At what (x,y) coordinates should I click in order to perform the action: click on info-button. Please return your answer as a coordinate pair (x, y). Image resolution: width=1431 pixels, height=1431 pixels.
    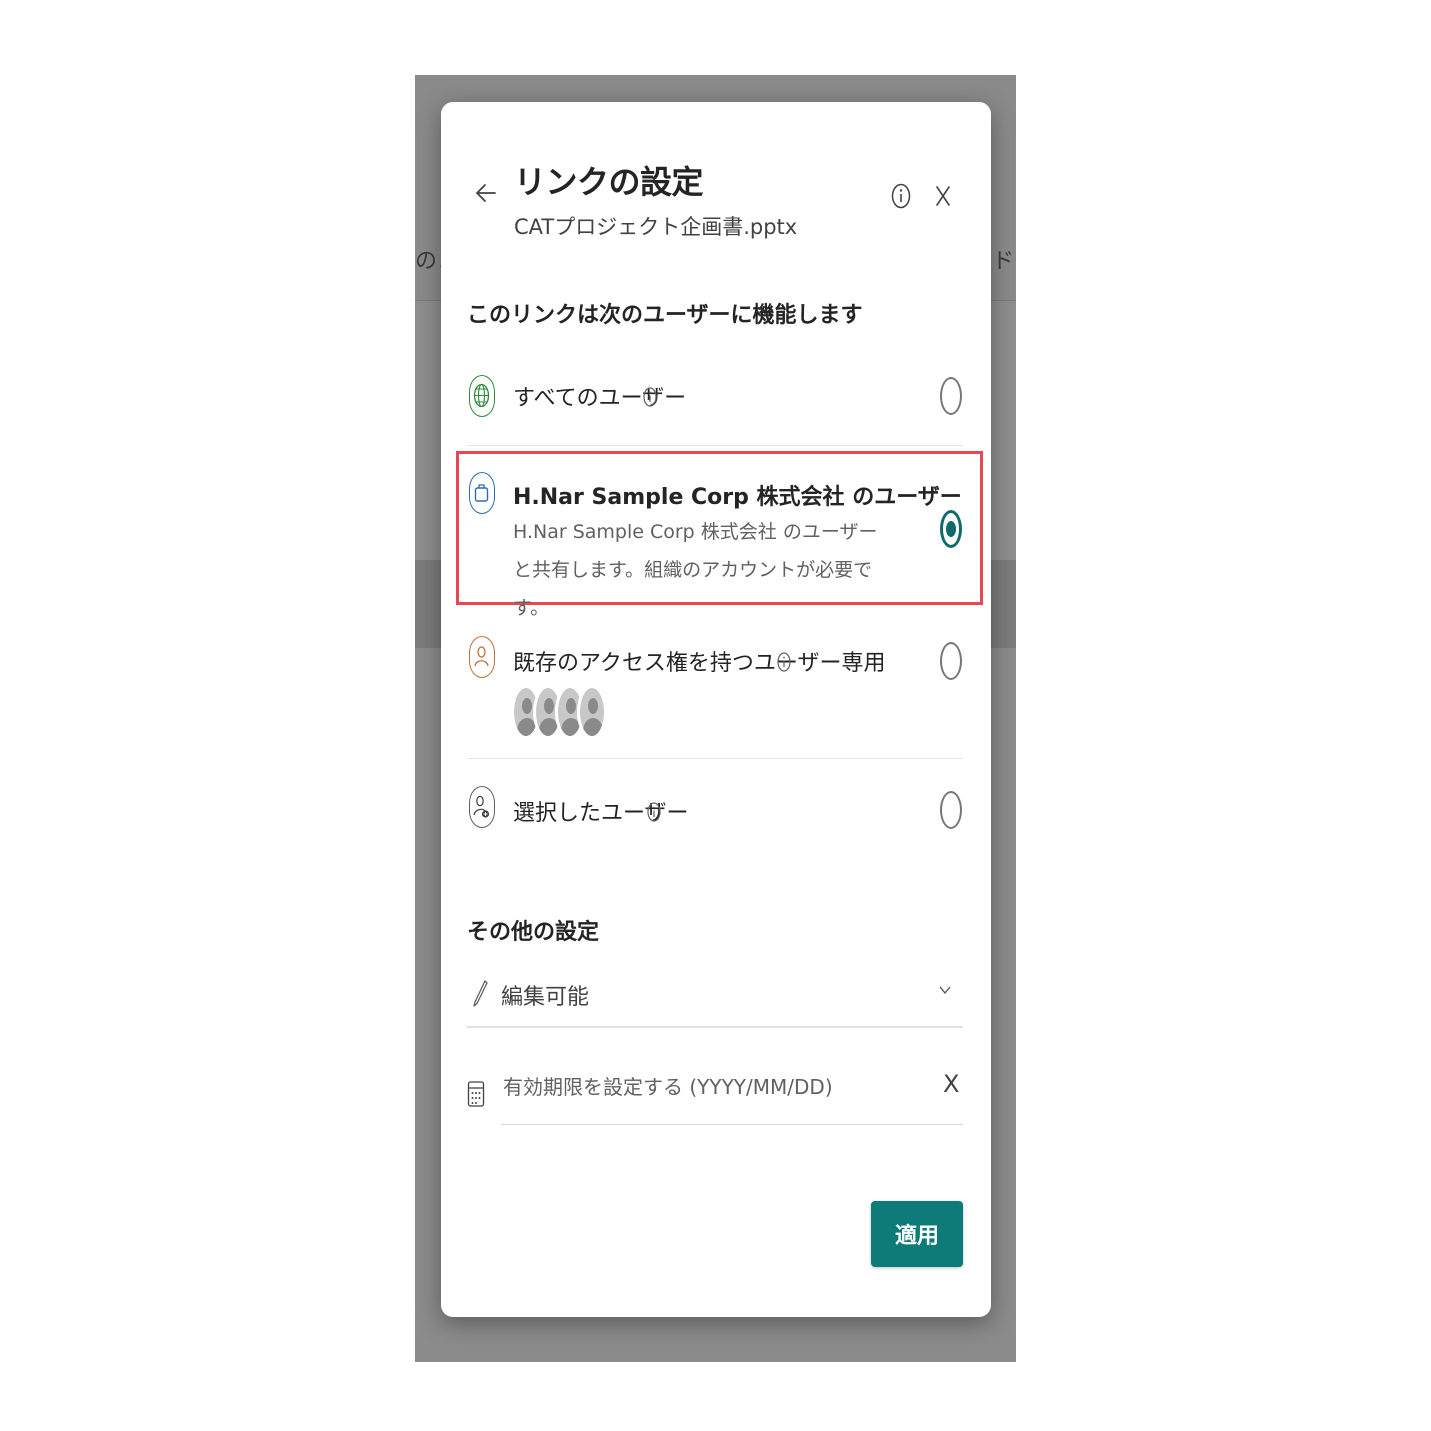
    Looking at the image, I should click on (901, 196).